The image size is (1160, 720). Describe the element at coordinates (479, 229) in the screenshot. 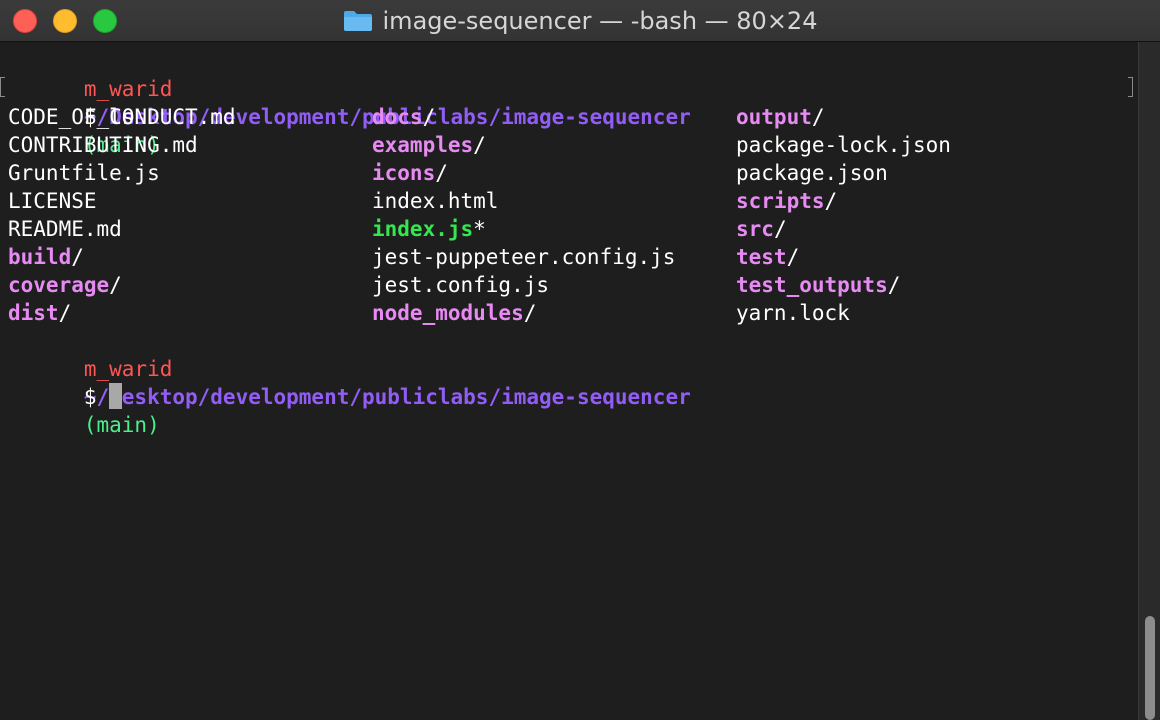

I see `entry-suffix: *` at that location.